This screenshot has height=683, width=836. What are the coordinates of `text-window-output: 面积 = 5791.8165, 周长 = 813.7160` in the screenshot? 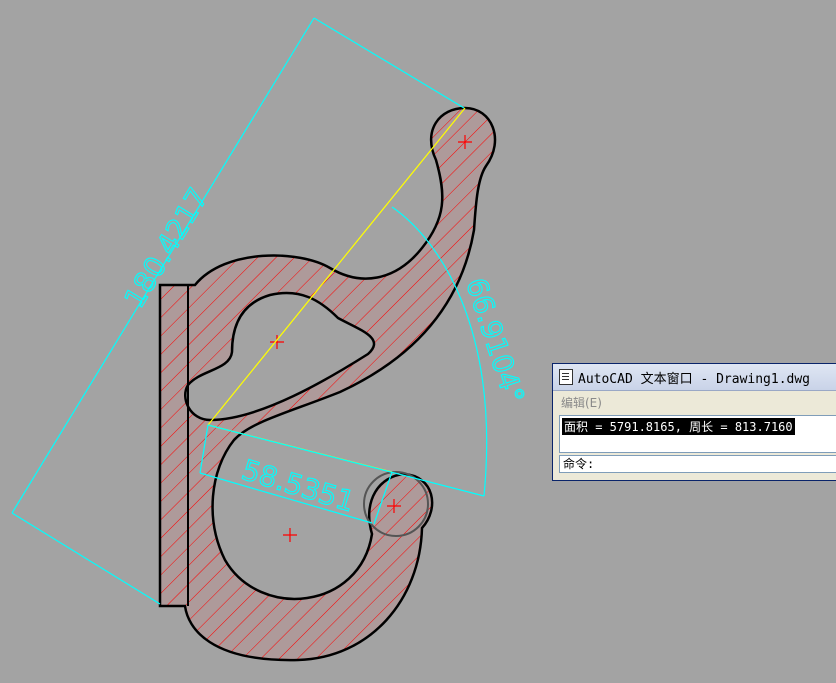 It's located at (697, 434).